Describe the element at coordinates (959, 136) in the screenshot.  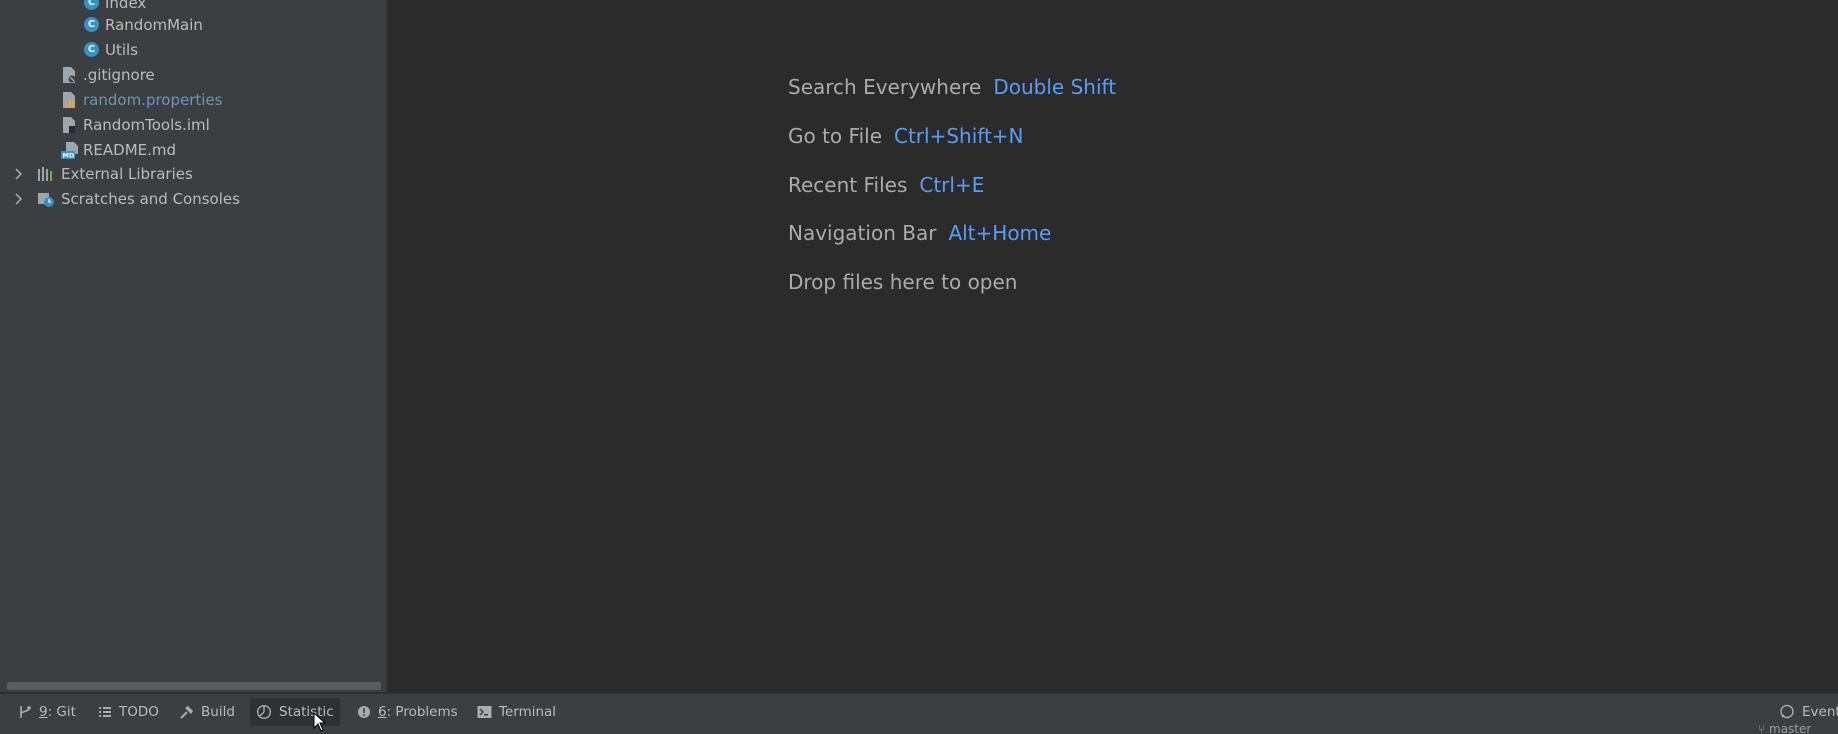
I see `hint-shortcut: Ctrl+Shift+N` at that location.